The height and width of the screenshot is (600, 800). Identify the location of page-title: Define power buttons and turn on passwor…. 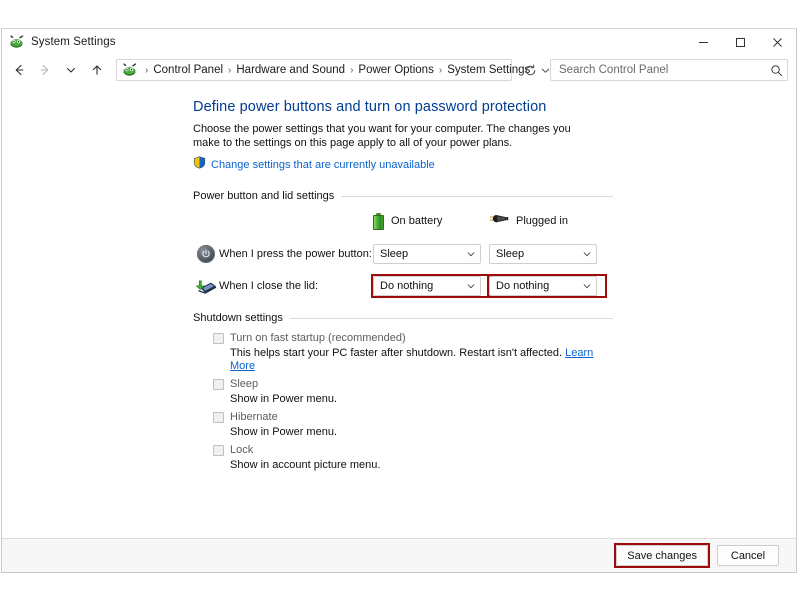
(370, 107).